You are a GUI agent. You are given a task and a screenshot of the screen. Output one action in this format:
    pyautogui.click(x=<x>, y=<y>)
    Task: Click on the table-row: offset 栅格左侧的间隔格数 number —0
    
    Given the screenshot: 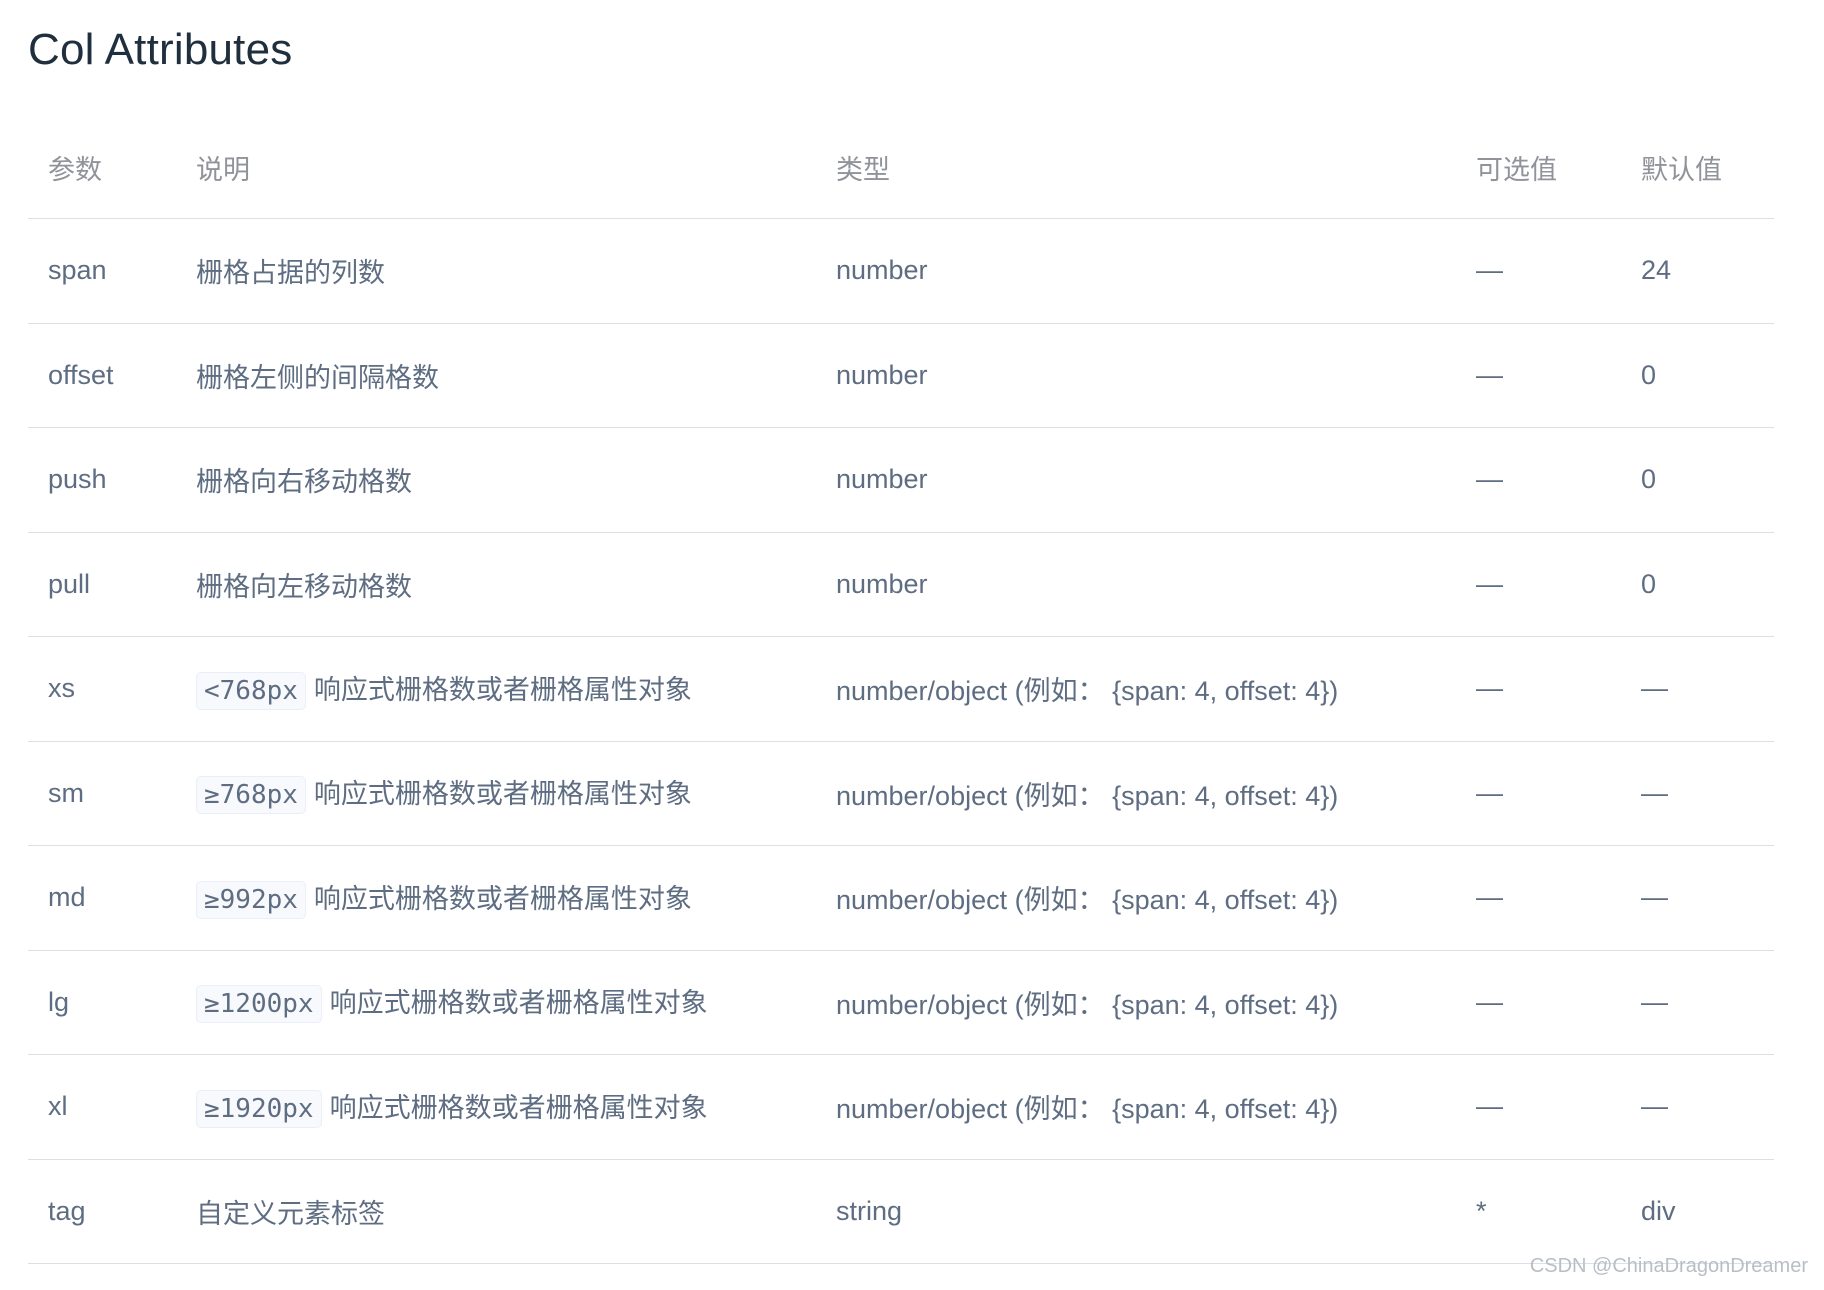 What is the action you would take?
    pyautogui.click(x=901, y=375)
    